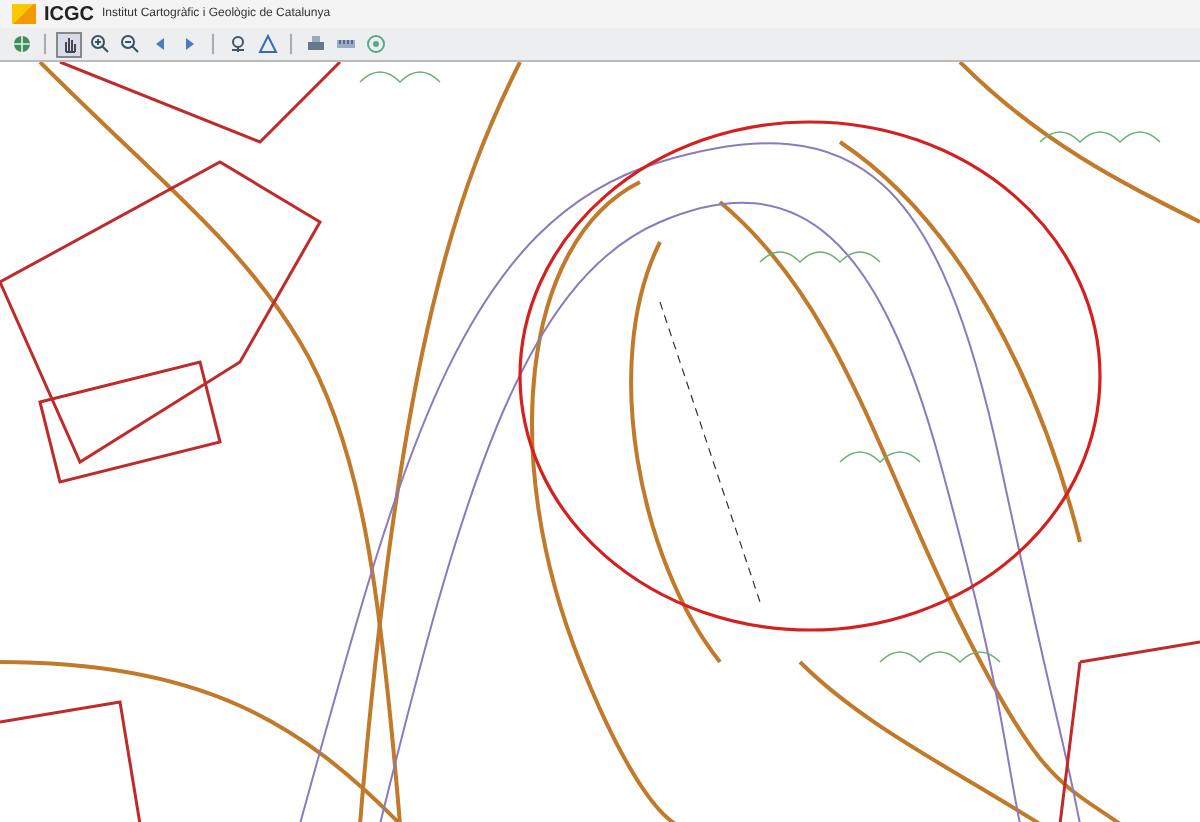 Image resolution: width=1200 pixels, height=822 pixels. What do you see at coordinates (129, 44) in the screenshot?
I see `zoom-out-icon` at bounding box center [129, 44].